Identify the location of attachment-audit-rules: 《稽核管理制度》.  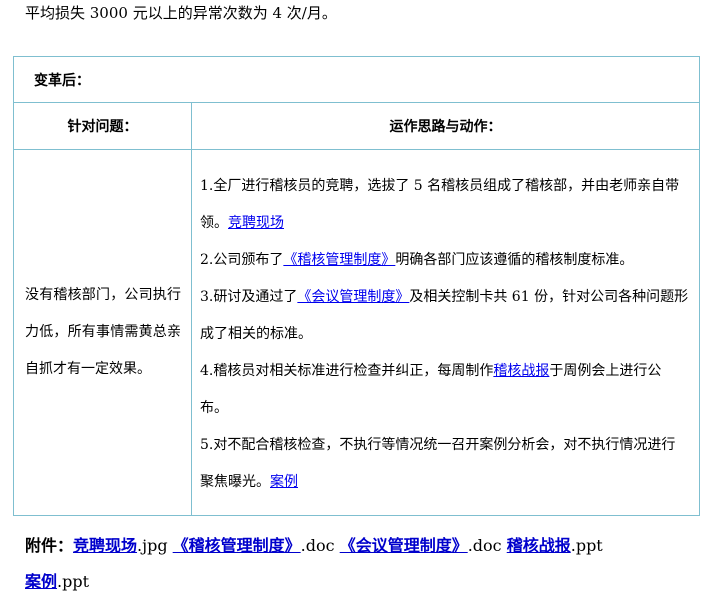
(237, 545).